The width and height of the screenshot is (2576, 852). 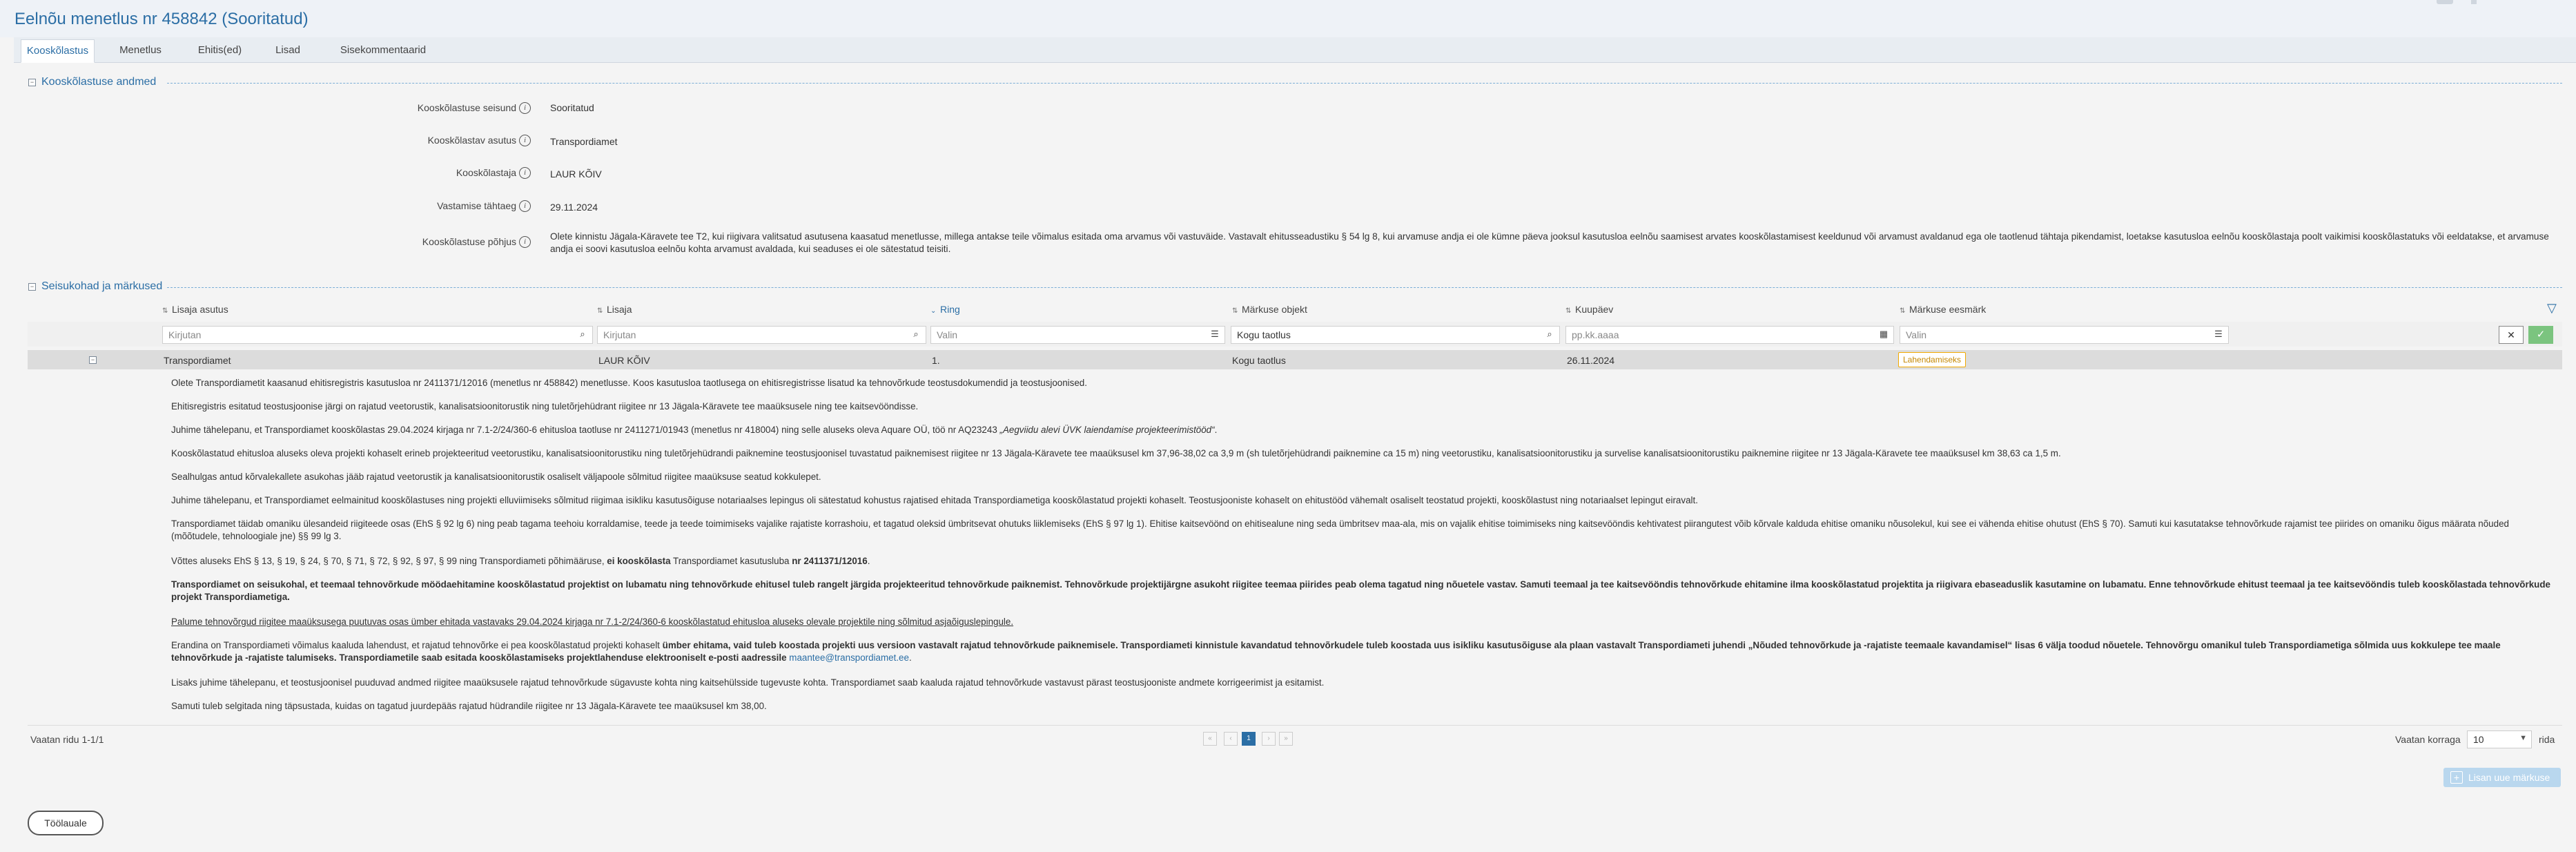 I want to click on text-span: Transpordiamet kasutusluba, so click(x=731, y=561).